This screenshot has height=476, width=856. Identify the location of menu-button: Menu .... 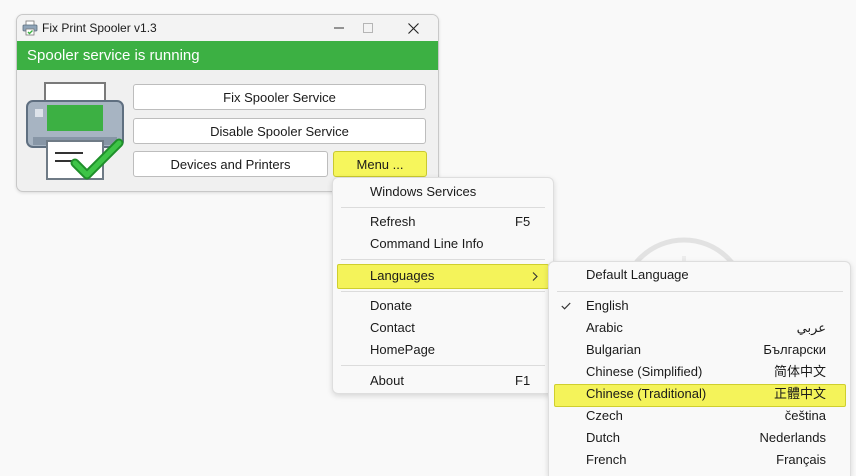
(380, 164).